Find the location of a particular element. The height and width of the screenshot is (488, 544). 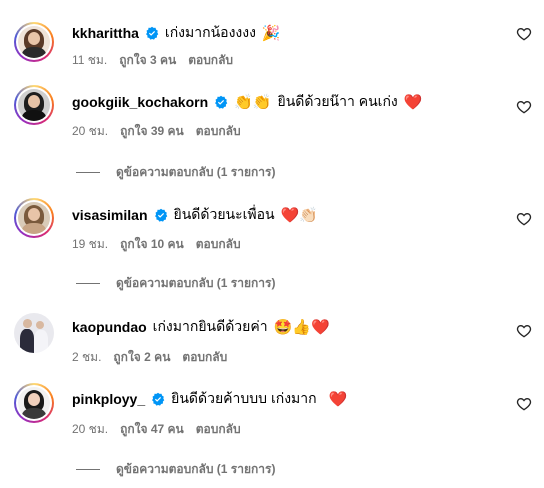

comment-line: visasimilan ยินดีด้วยนะเพื่อน ❤️👏🏻 is located at coordinates (195, 215).